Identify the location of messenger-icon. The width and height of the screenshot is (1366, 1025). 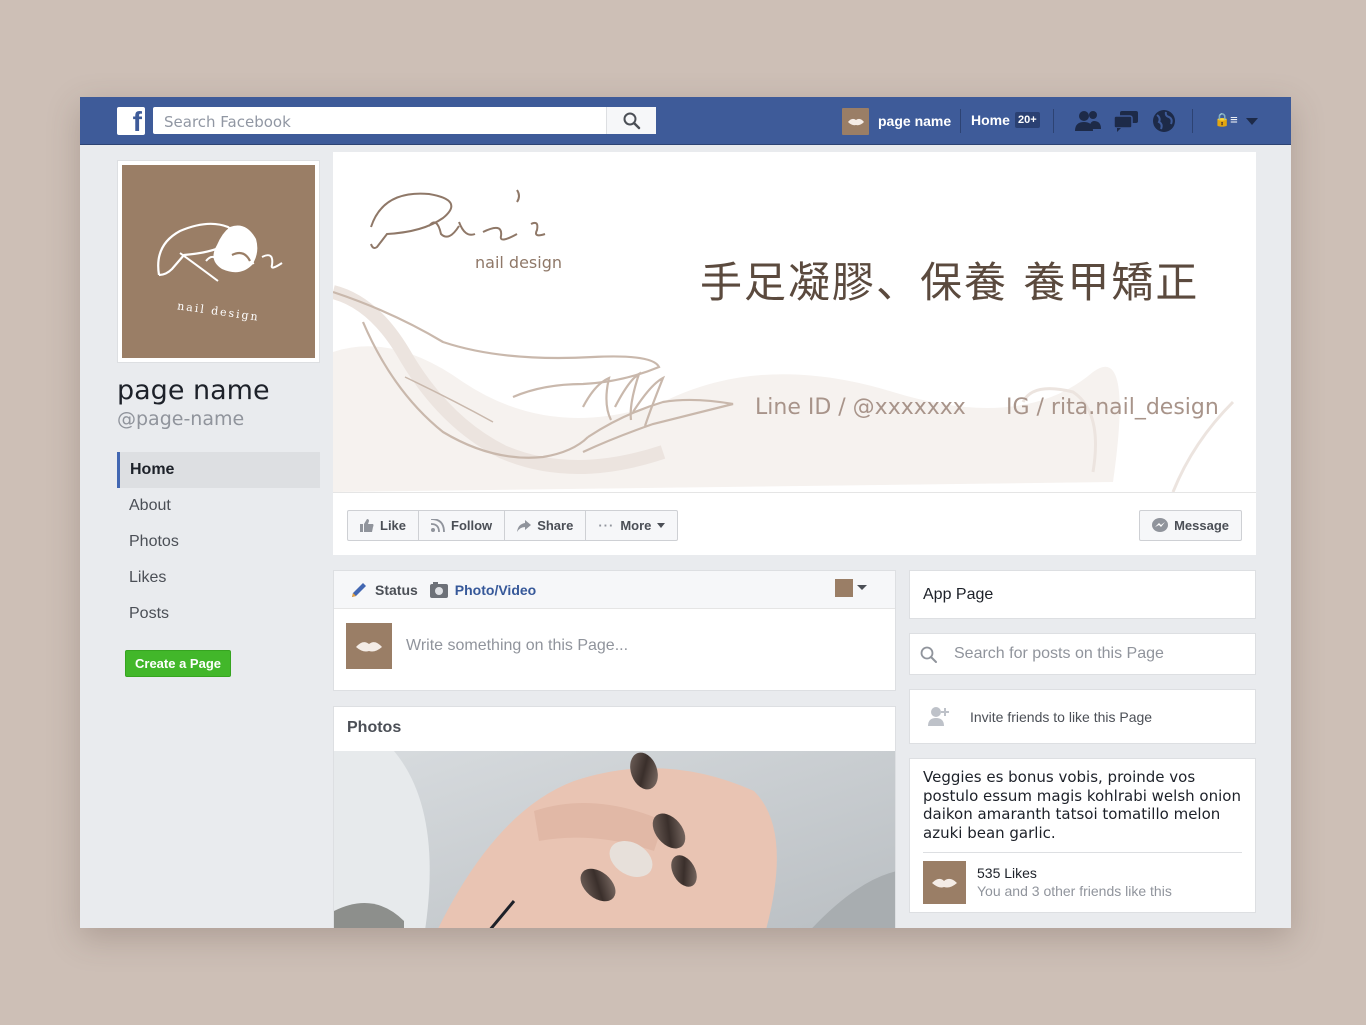
(1160, 525).